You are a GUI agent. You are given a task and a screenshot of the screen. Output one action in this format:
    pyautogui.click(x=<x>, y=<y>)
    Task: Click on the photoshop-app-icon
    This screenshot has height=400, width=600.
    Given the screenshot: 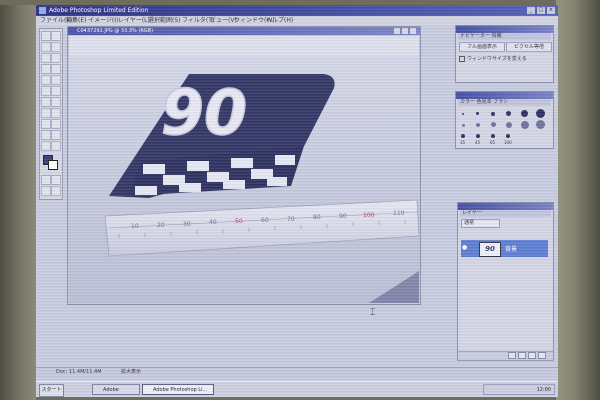 What is the action you would take?
    pyautogui.click(x=42, y=10)
    